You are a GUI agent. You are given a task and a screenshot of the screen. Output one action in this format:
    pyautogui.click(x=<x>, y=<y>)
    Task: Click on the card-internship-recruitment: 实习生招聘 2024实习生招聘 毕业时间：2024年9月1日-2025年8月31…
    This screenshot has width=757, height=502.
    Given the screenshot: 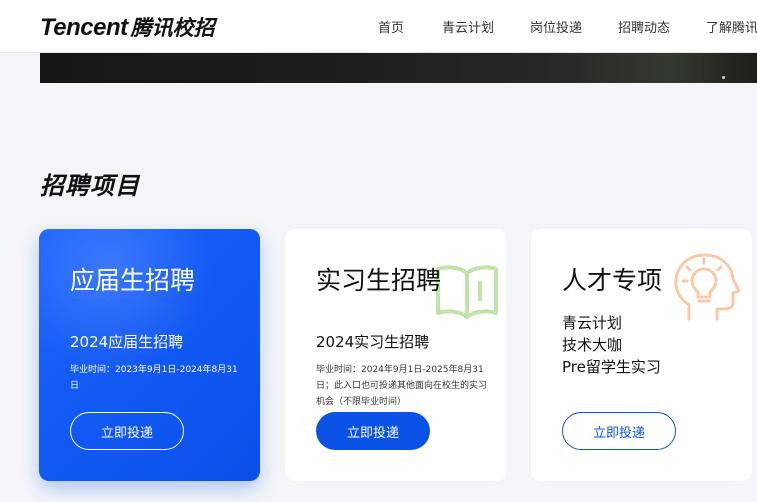 What is the action you would take?
    pyautogui.click(x=395, y=355)
    